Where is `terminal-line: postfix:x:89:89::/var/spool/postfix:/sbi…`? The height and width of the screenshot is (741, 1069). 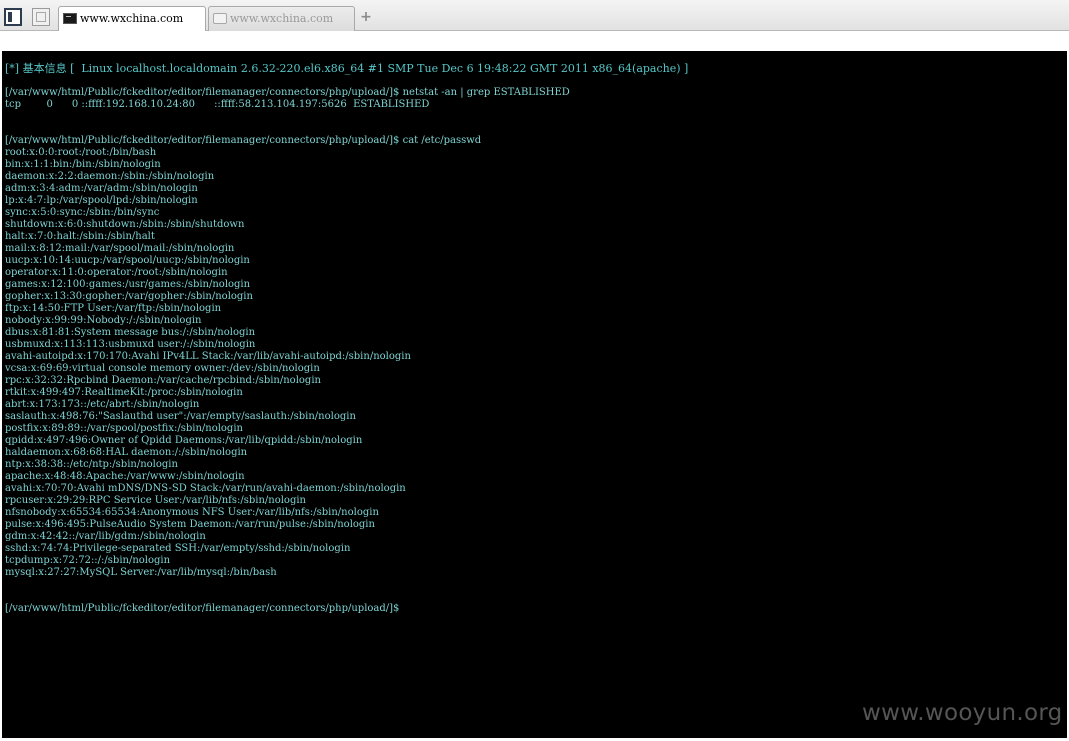
terminal-line: postfix:x:89:89::/var/spool/postfix:/sbi… is located at coordinates (124, 428).